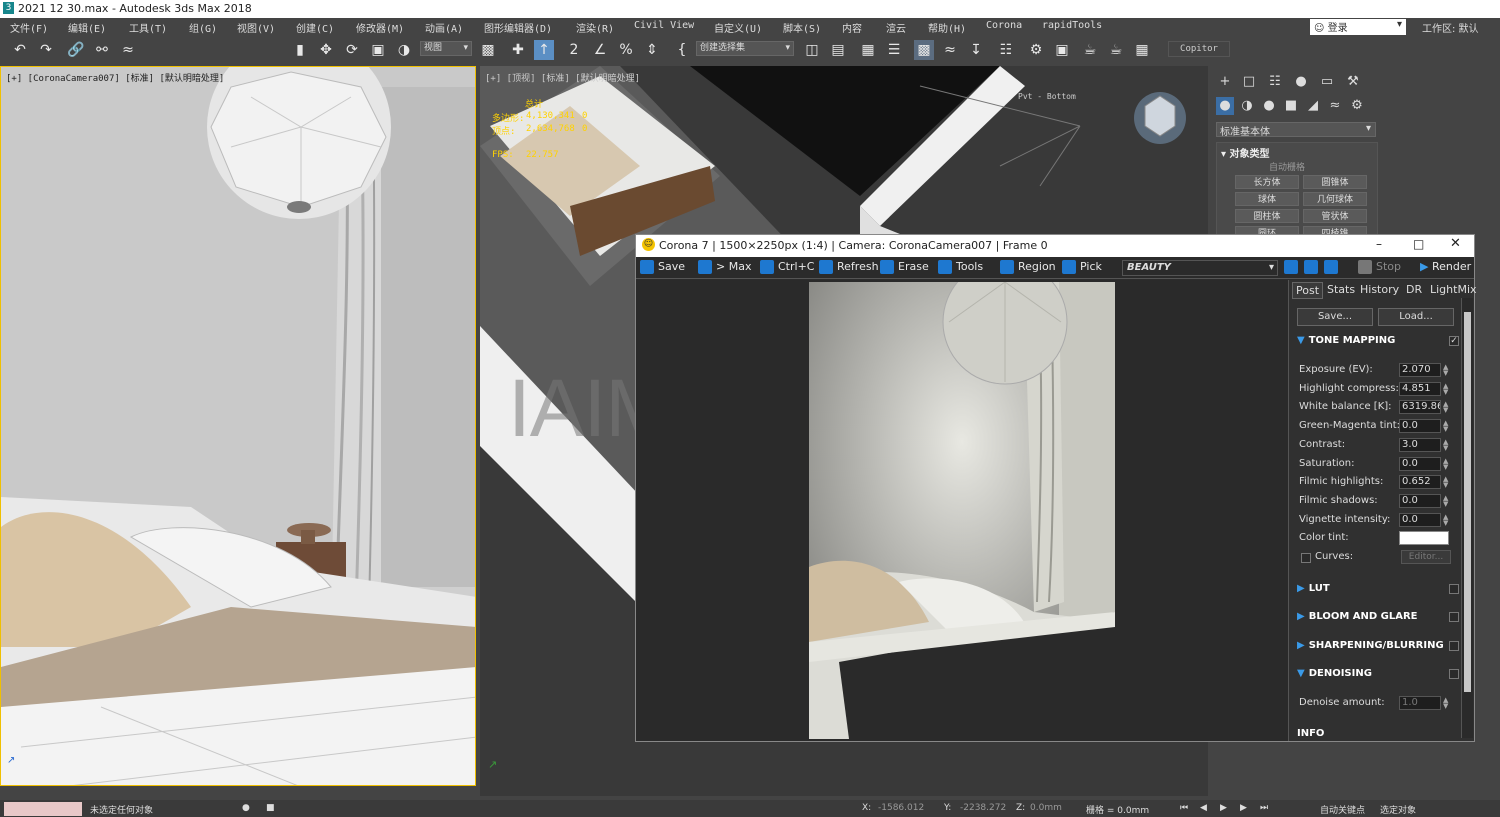 The width and height of the screenshot is (1500, 817). Describe the element at coordinates (652, 50) in the screenshot. I see `spinner-snap-icon: ⇕` at that location.